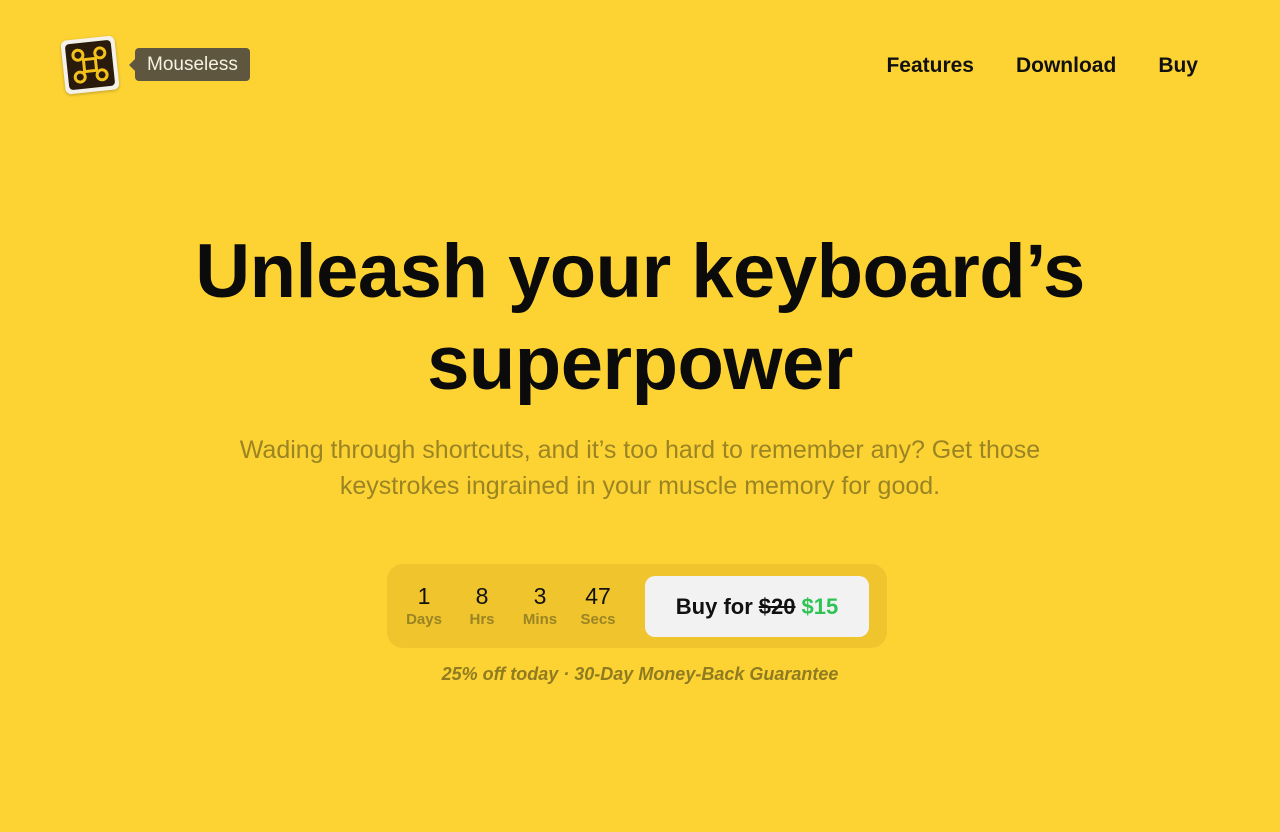 The width and height of the screenshot is (1280, 832). Describe the element at coordinates (1178, 66) in the screenshot. I see `nav-buy: Buy` at that location.